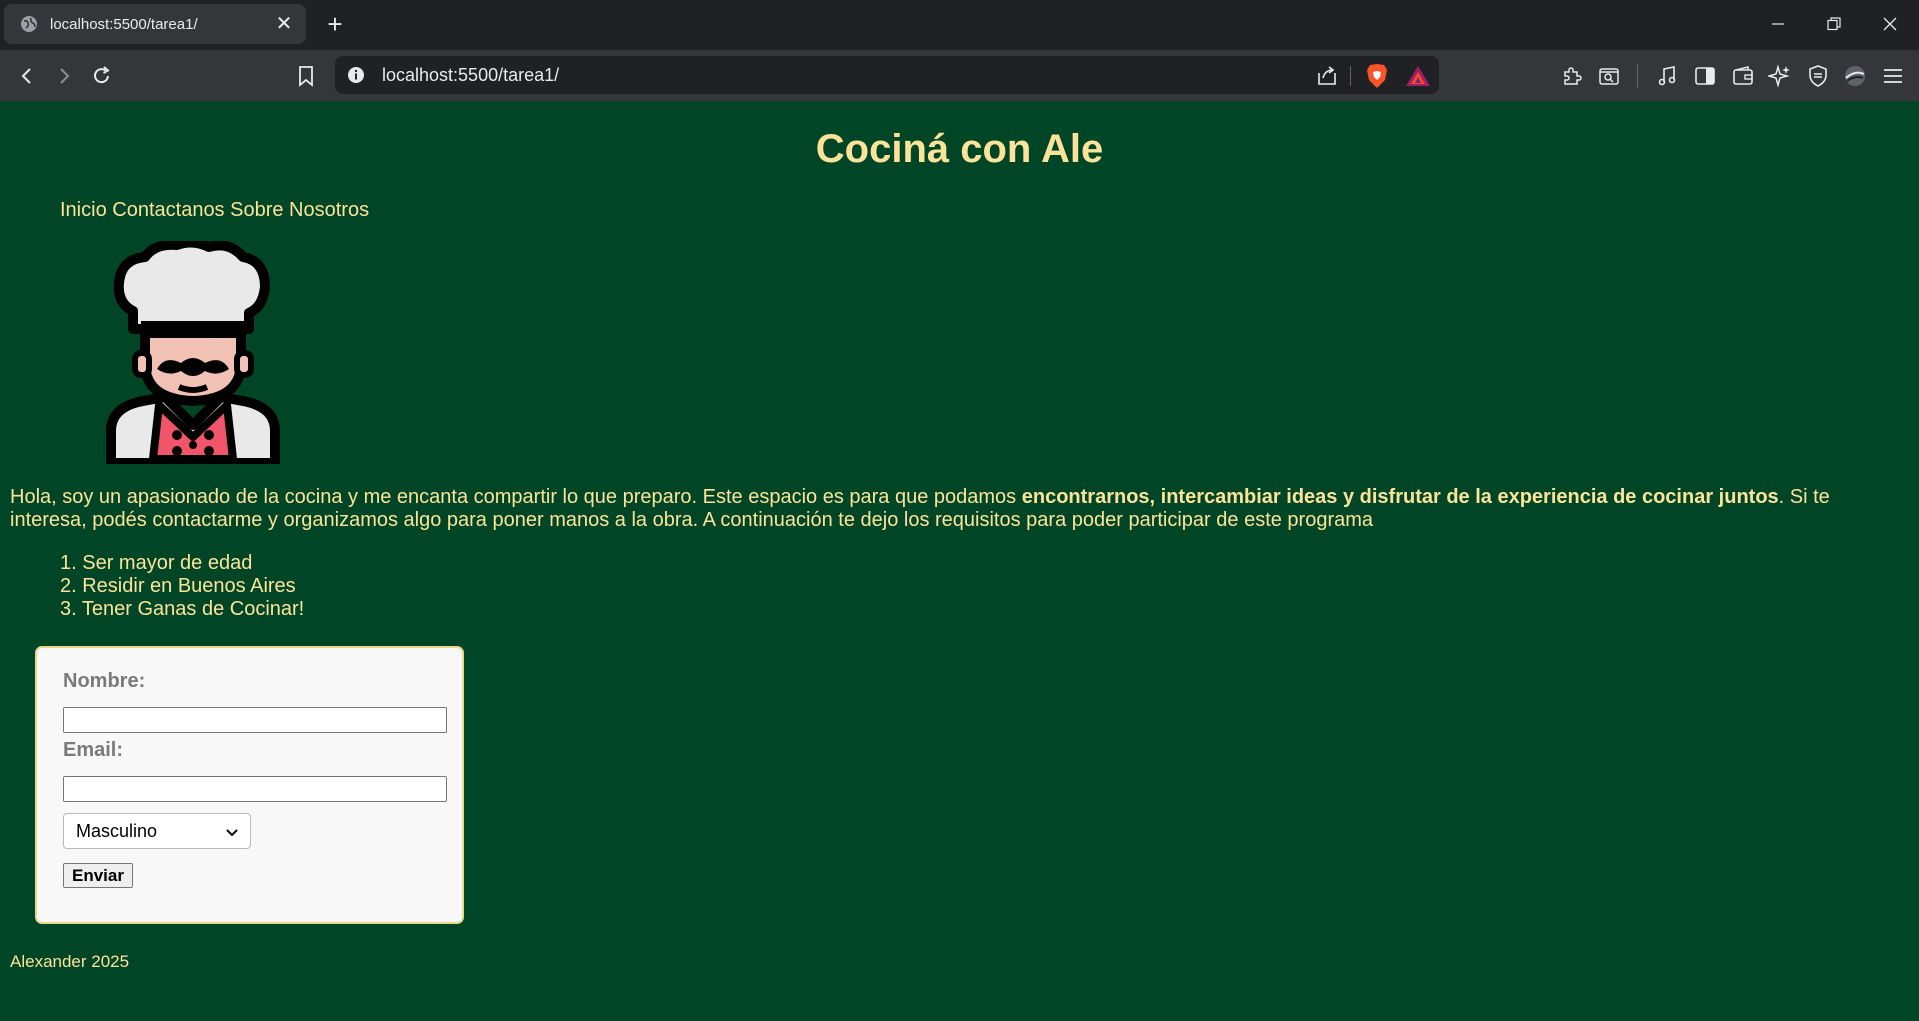 The image size is (1919, 1021). I want to click on chevron-down-icon, so click(232, 831).